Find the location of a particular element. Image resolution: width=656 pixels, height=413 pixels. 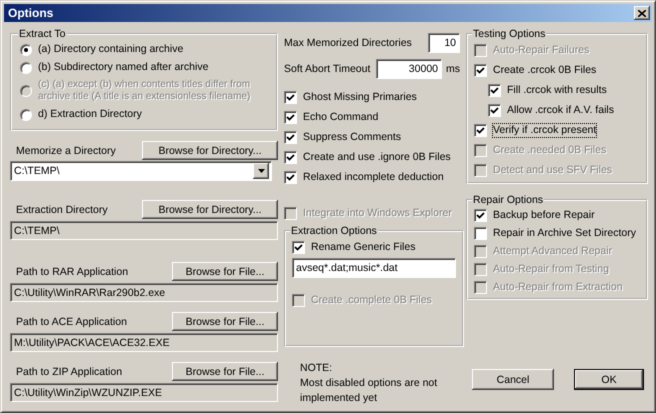

checkbox-label: Allow .crcok if A.V. fails is located at coordinates (560, 110).